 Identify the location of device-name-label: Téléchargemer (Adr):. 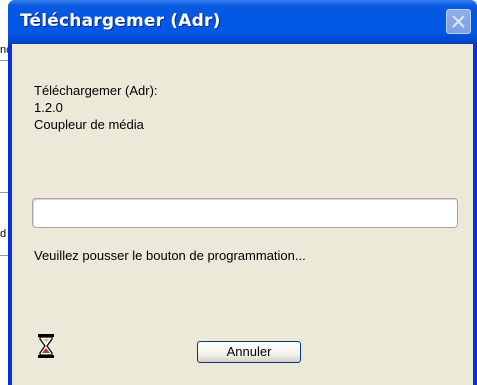
(96, 90).